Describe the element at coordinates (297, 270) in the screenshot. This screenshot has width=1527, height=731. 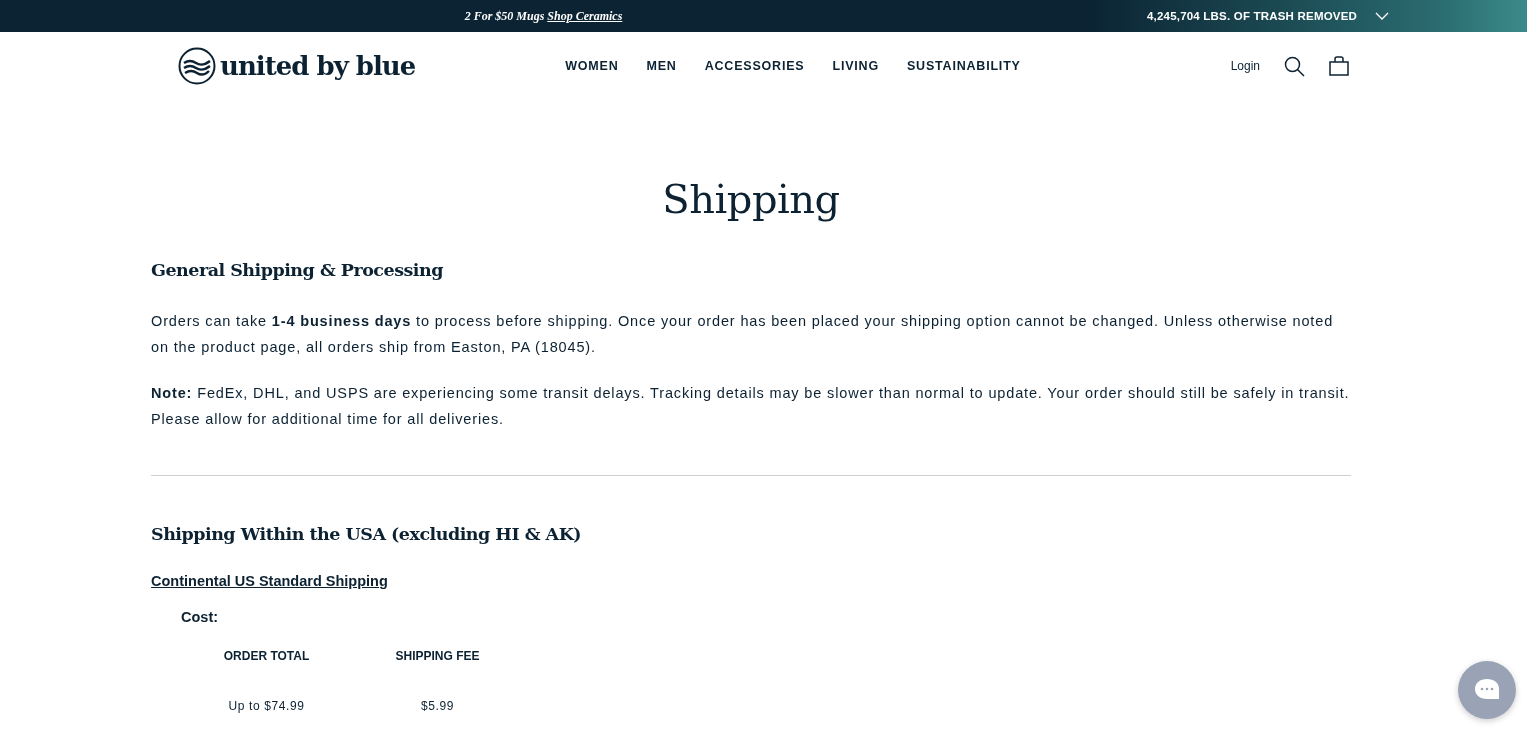
I see `section-heading: General Shipping & Processing` at that location.